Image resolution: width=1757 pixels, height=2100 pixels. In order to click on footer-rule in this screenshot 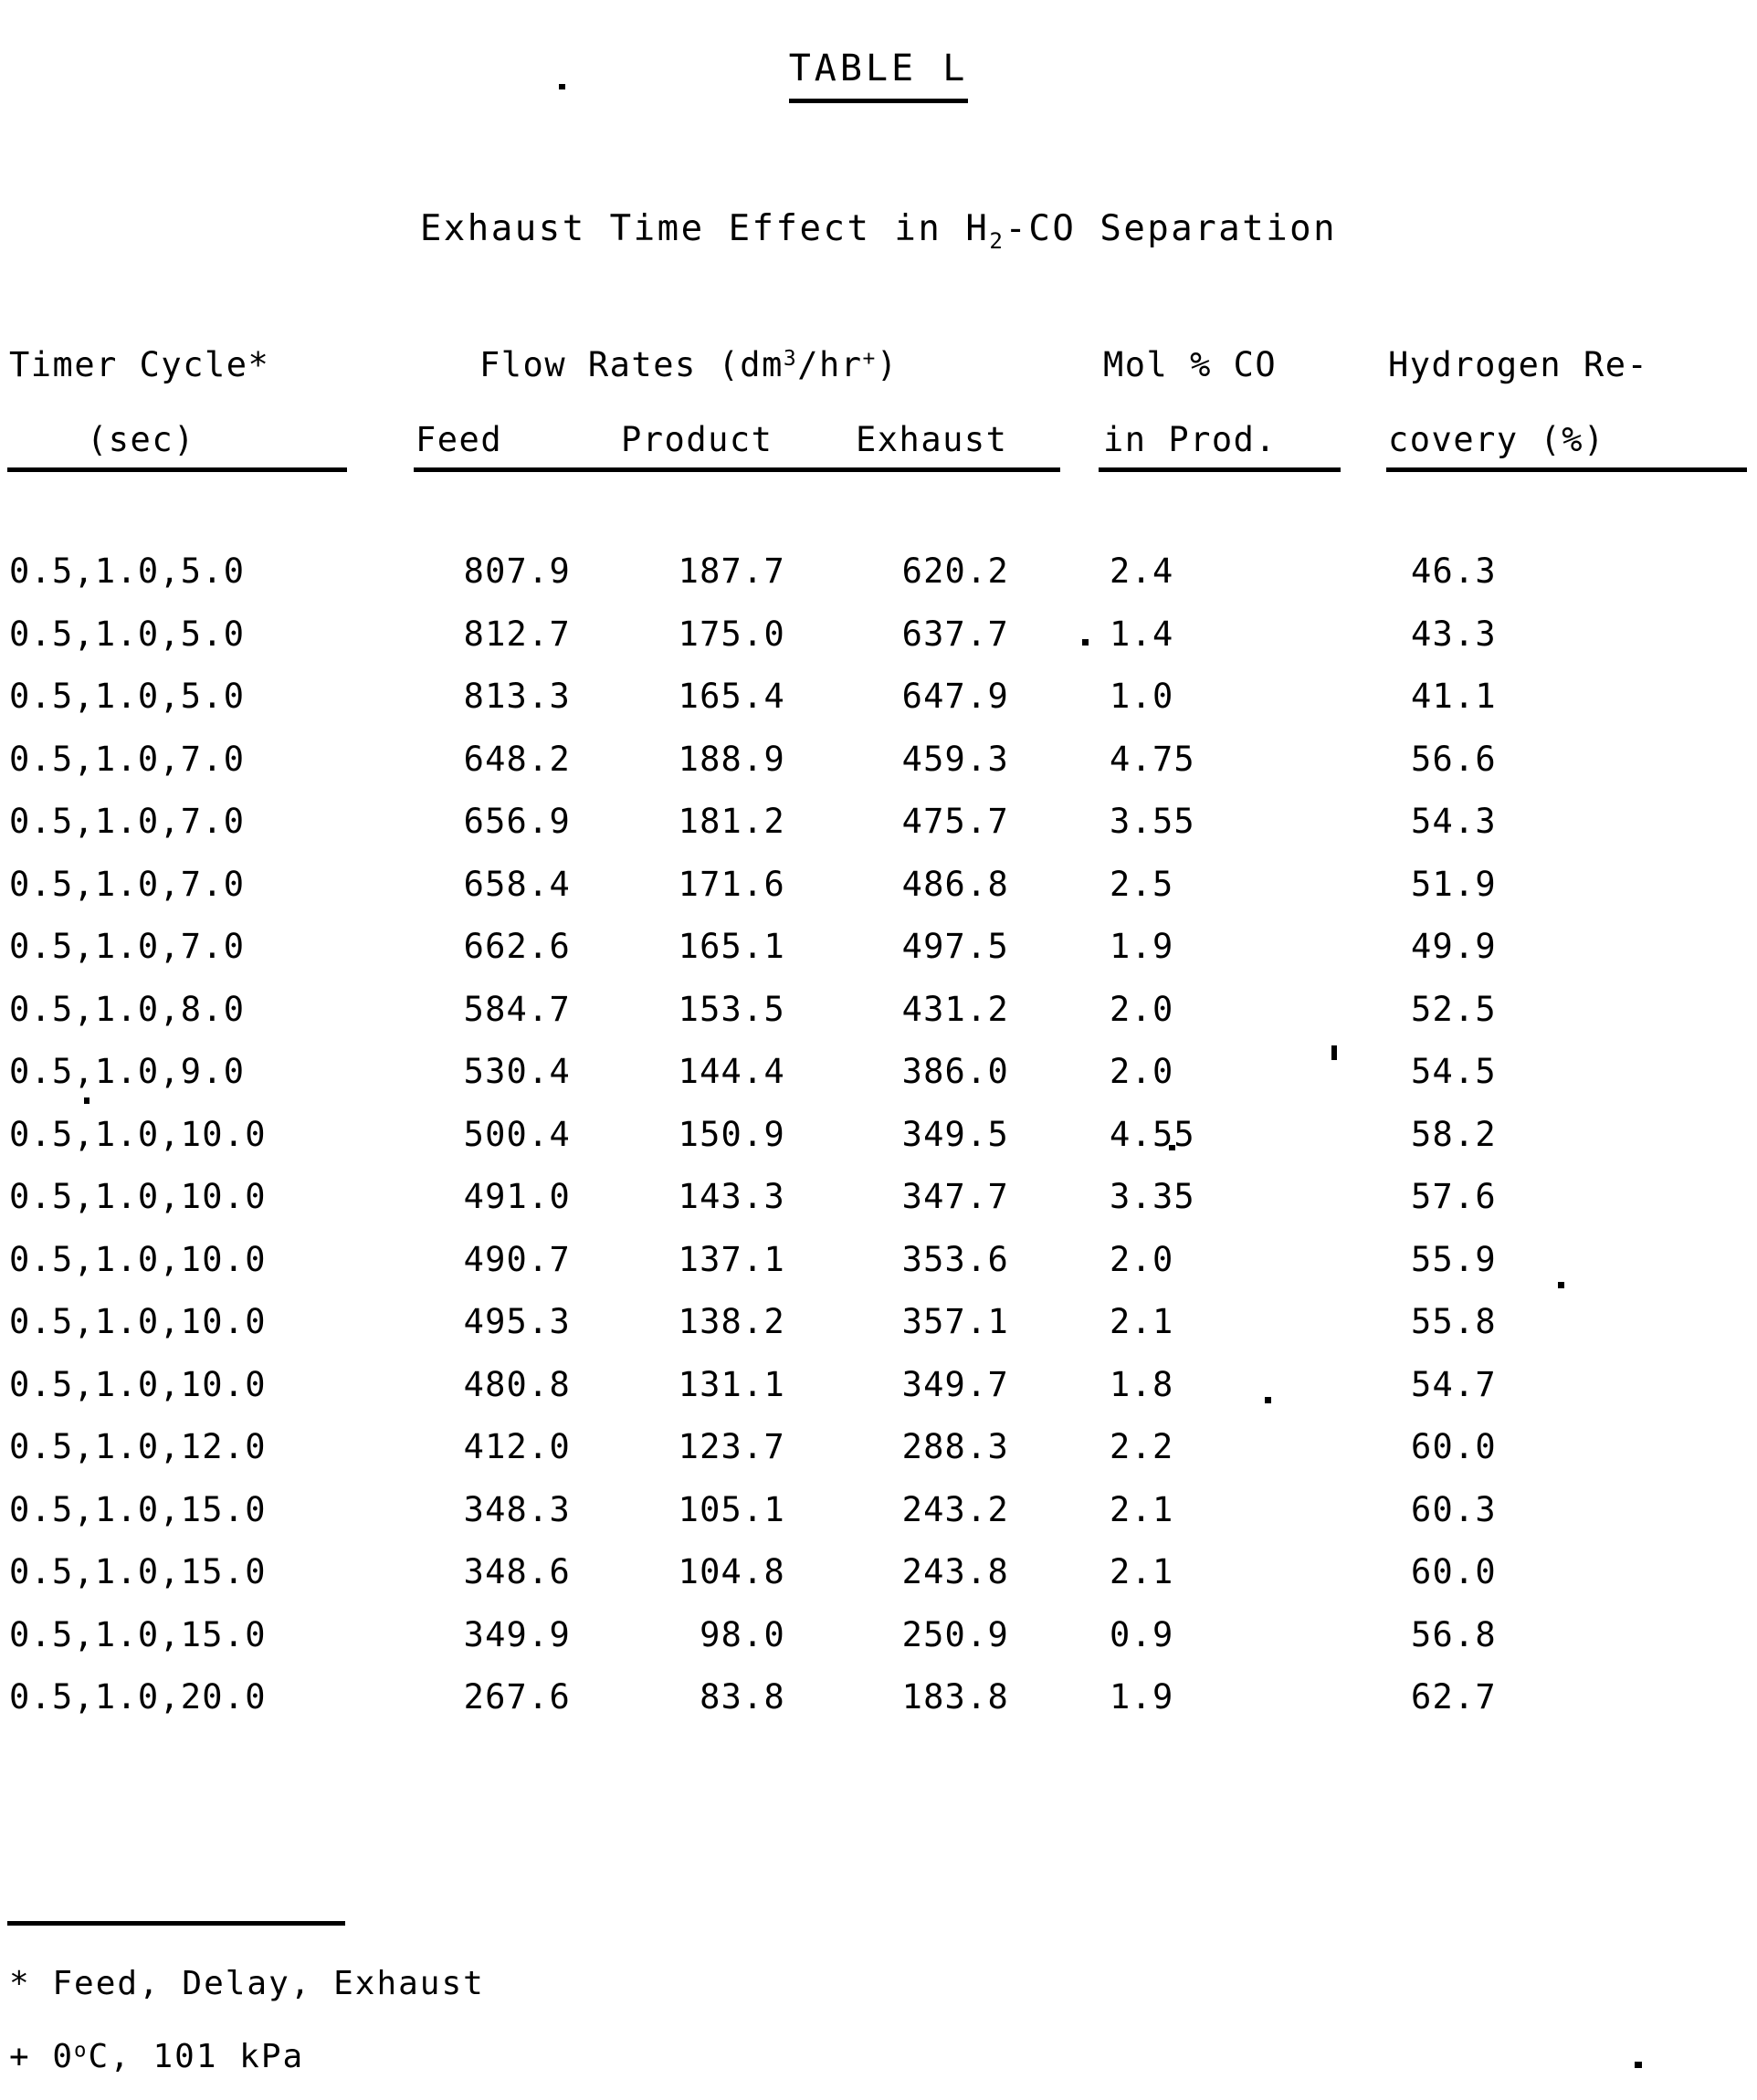, I will do `click(176, 1924)`.